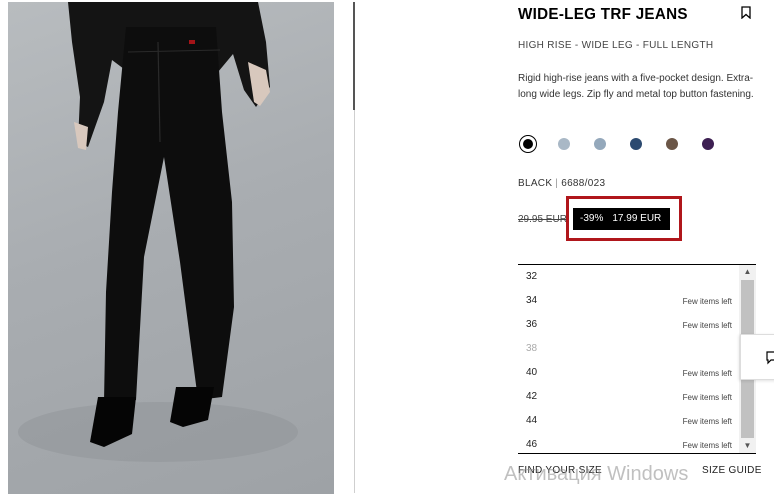 Image resolution: width=774 pixels, height=495 pixels. I want to click on size-label: 36, so click(532, 324).